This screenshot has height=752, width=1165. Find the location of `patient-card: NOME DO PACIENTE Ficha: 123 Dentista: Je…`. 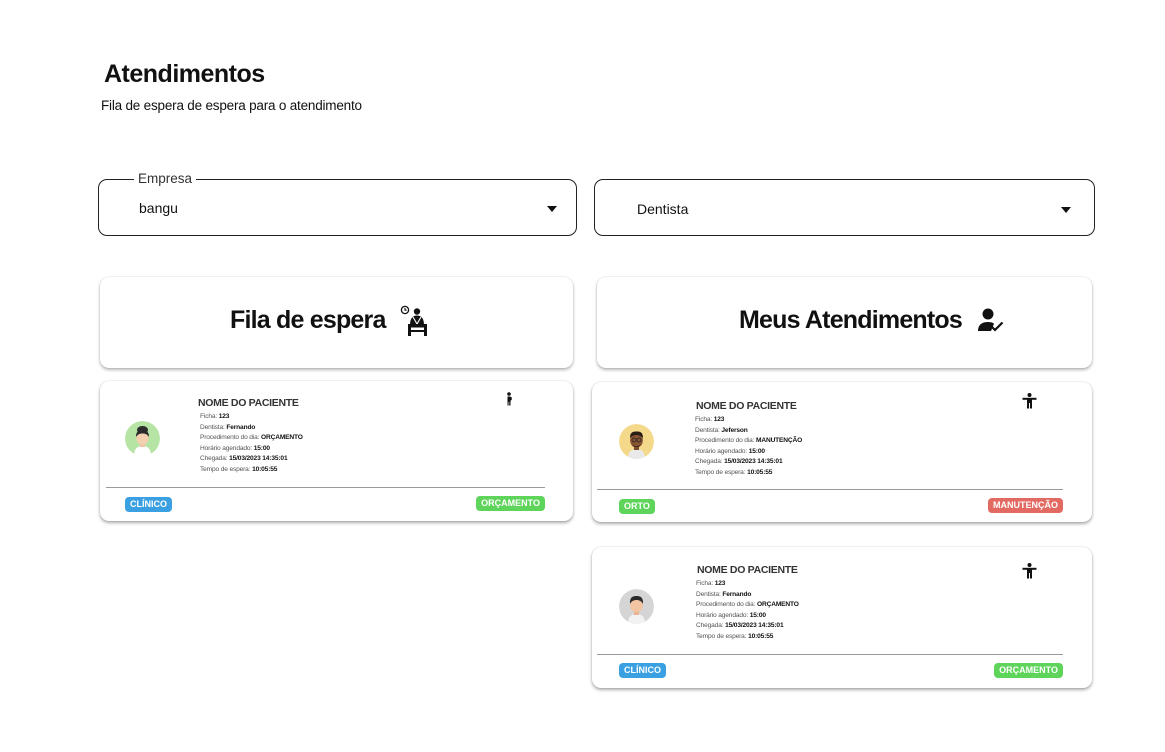

patient-card: NOME DO PACIENTE Ficha: 123 Dentista: Je… is located at coordinates (842, 452).